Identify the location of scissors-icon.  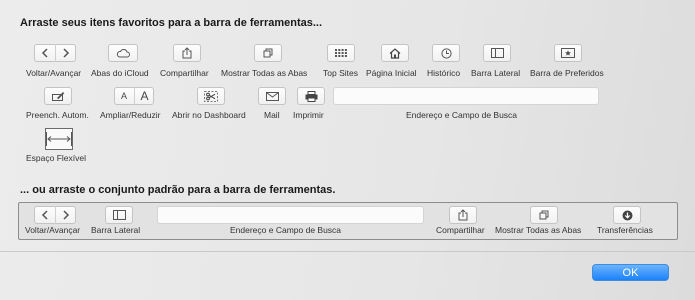
(211, 96).